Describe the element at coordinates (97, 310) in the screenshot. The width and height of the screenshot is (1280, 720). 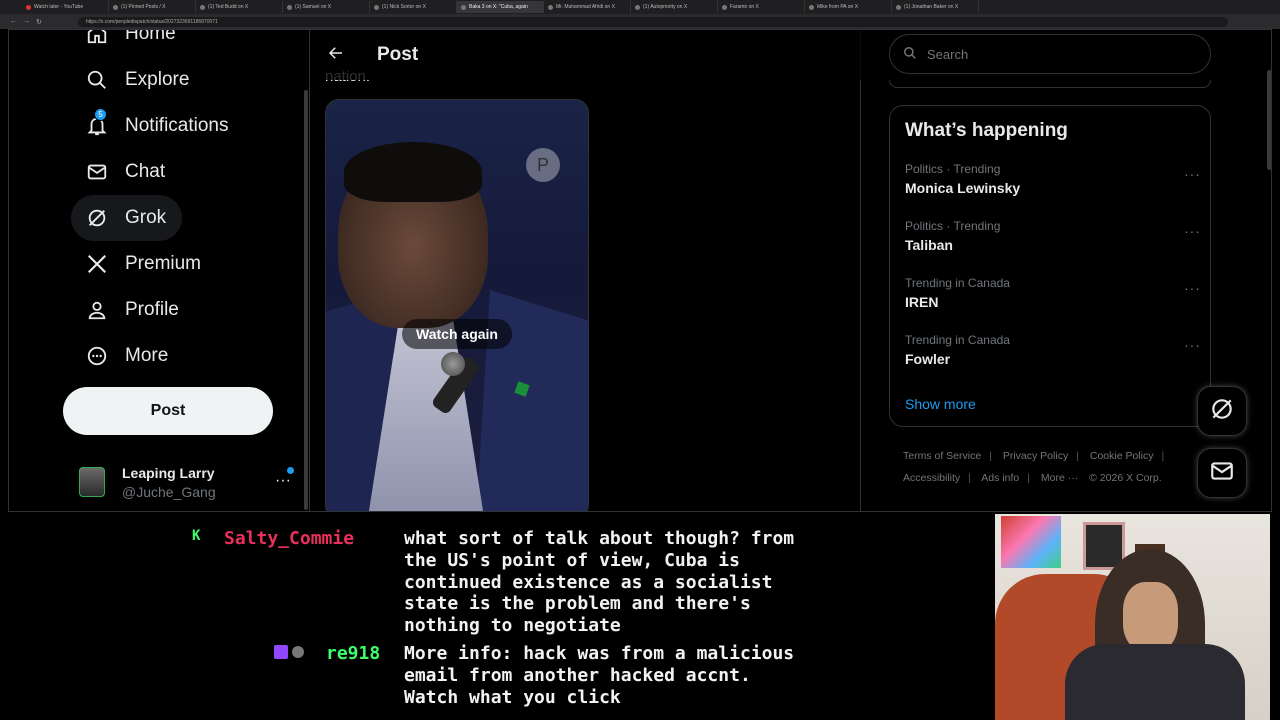
I see `person-icon` at that location.